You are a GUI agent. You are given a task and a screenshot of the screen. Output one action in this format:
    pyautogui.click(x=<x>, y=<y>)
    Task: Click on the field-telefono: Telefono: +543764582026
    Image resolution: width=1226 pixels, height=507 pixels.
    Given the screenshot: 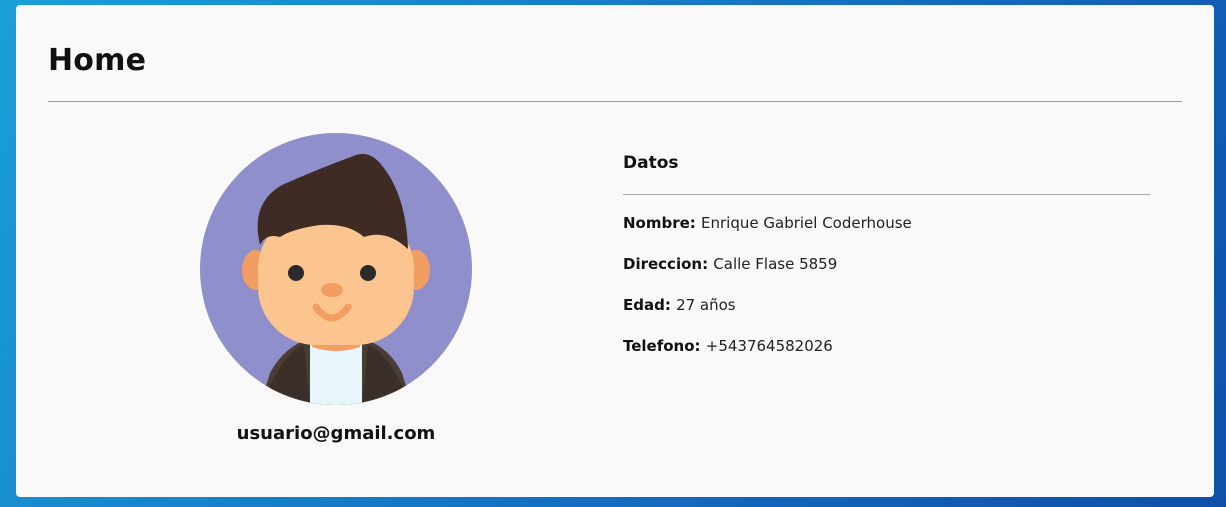 What is the action you would take?
    pyautogui.click(x=728, y=346)
    